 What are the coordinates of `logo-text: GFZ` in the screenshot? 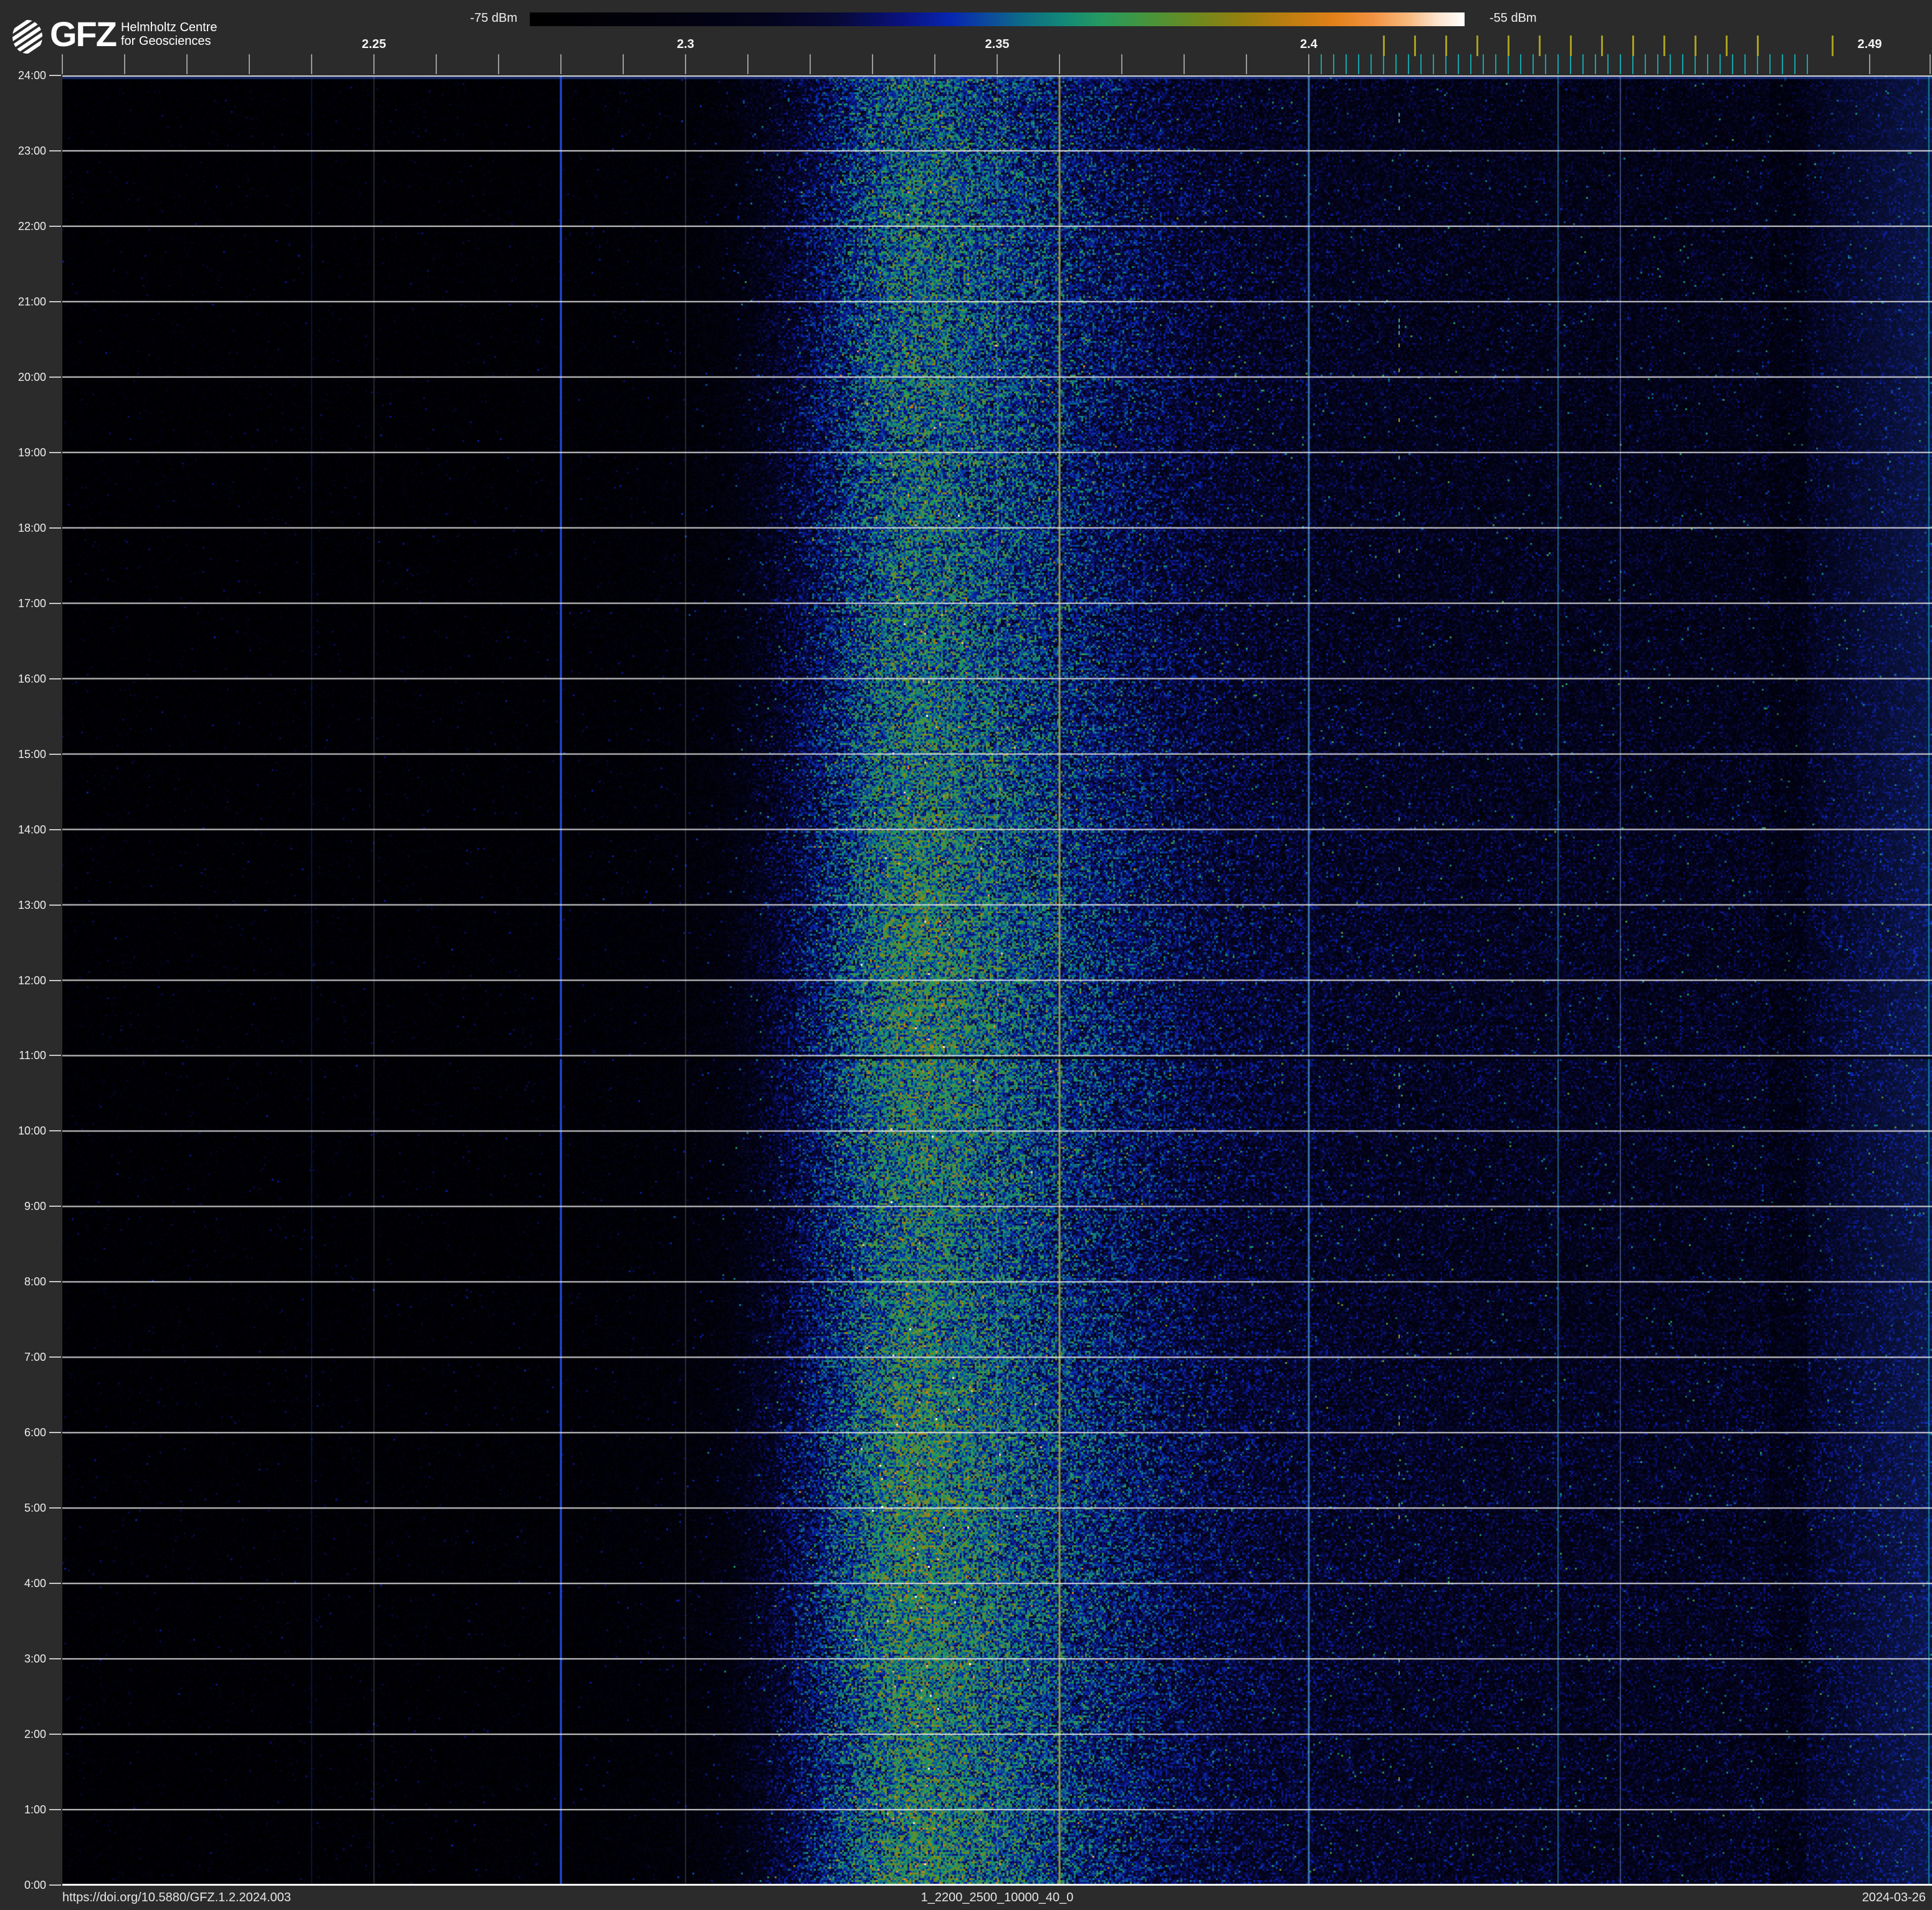 It's located at (83, 34).